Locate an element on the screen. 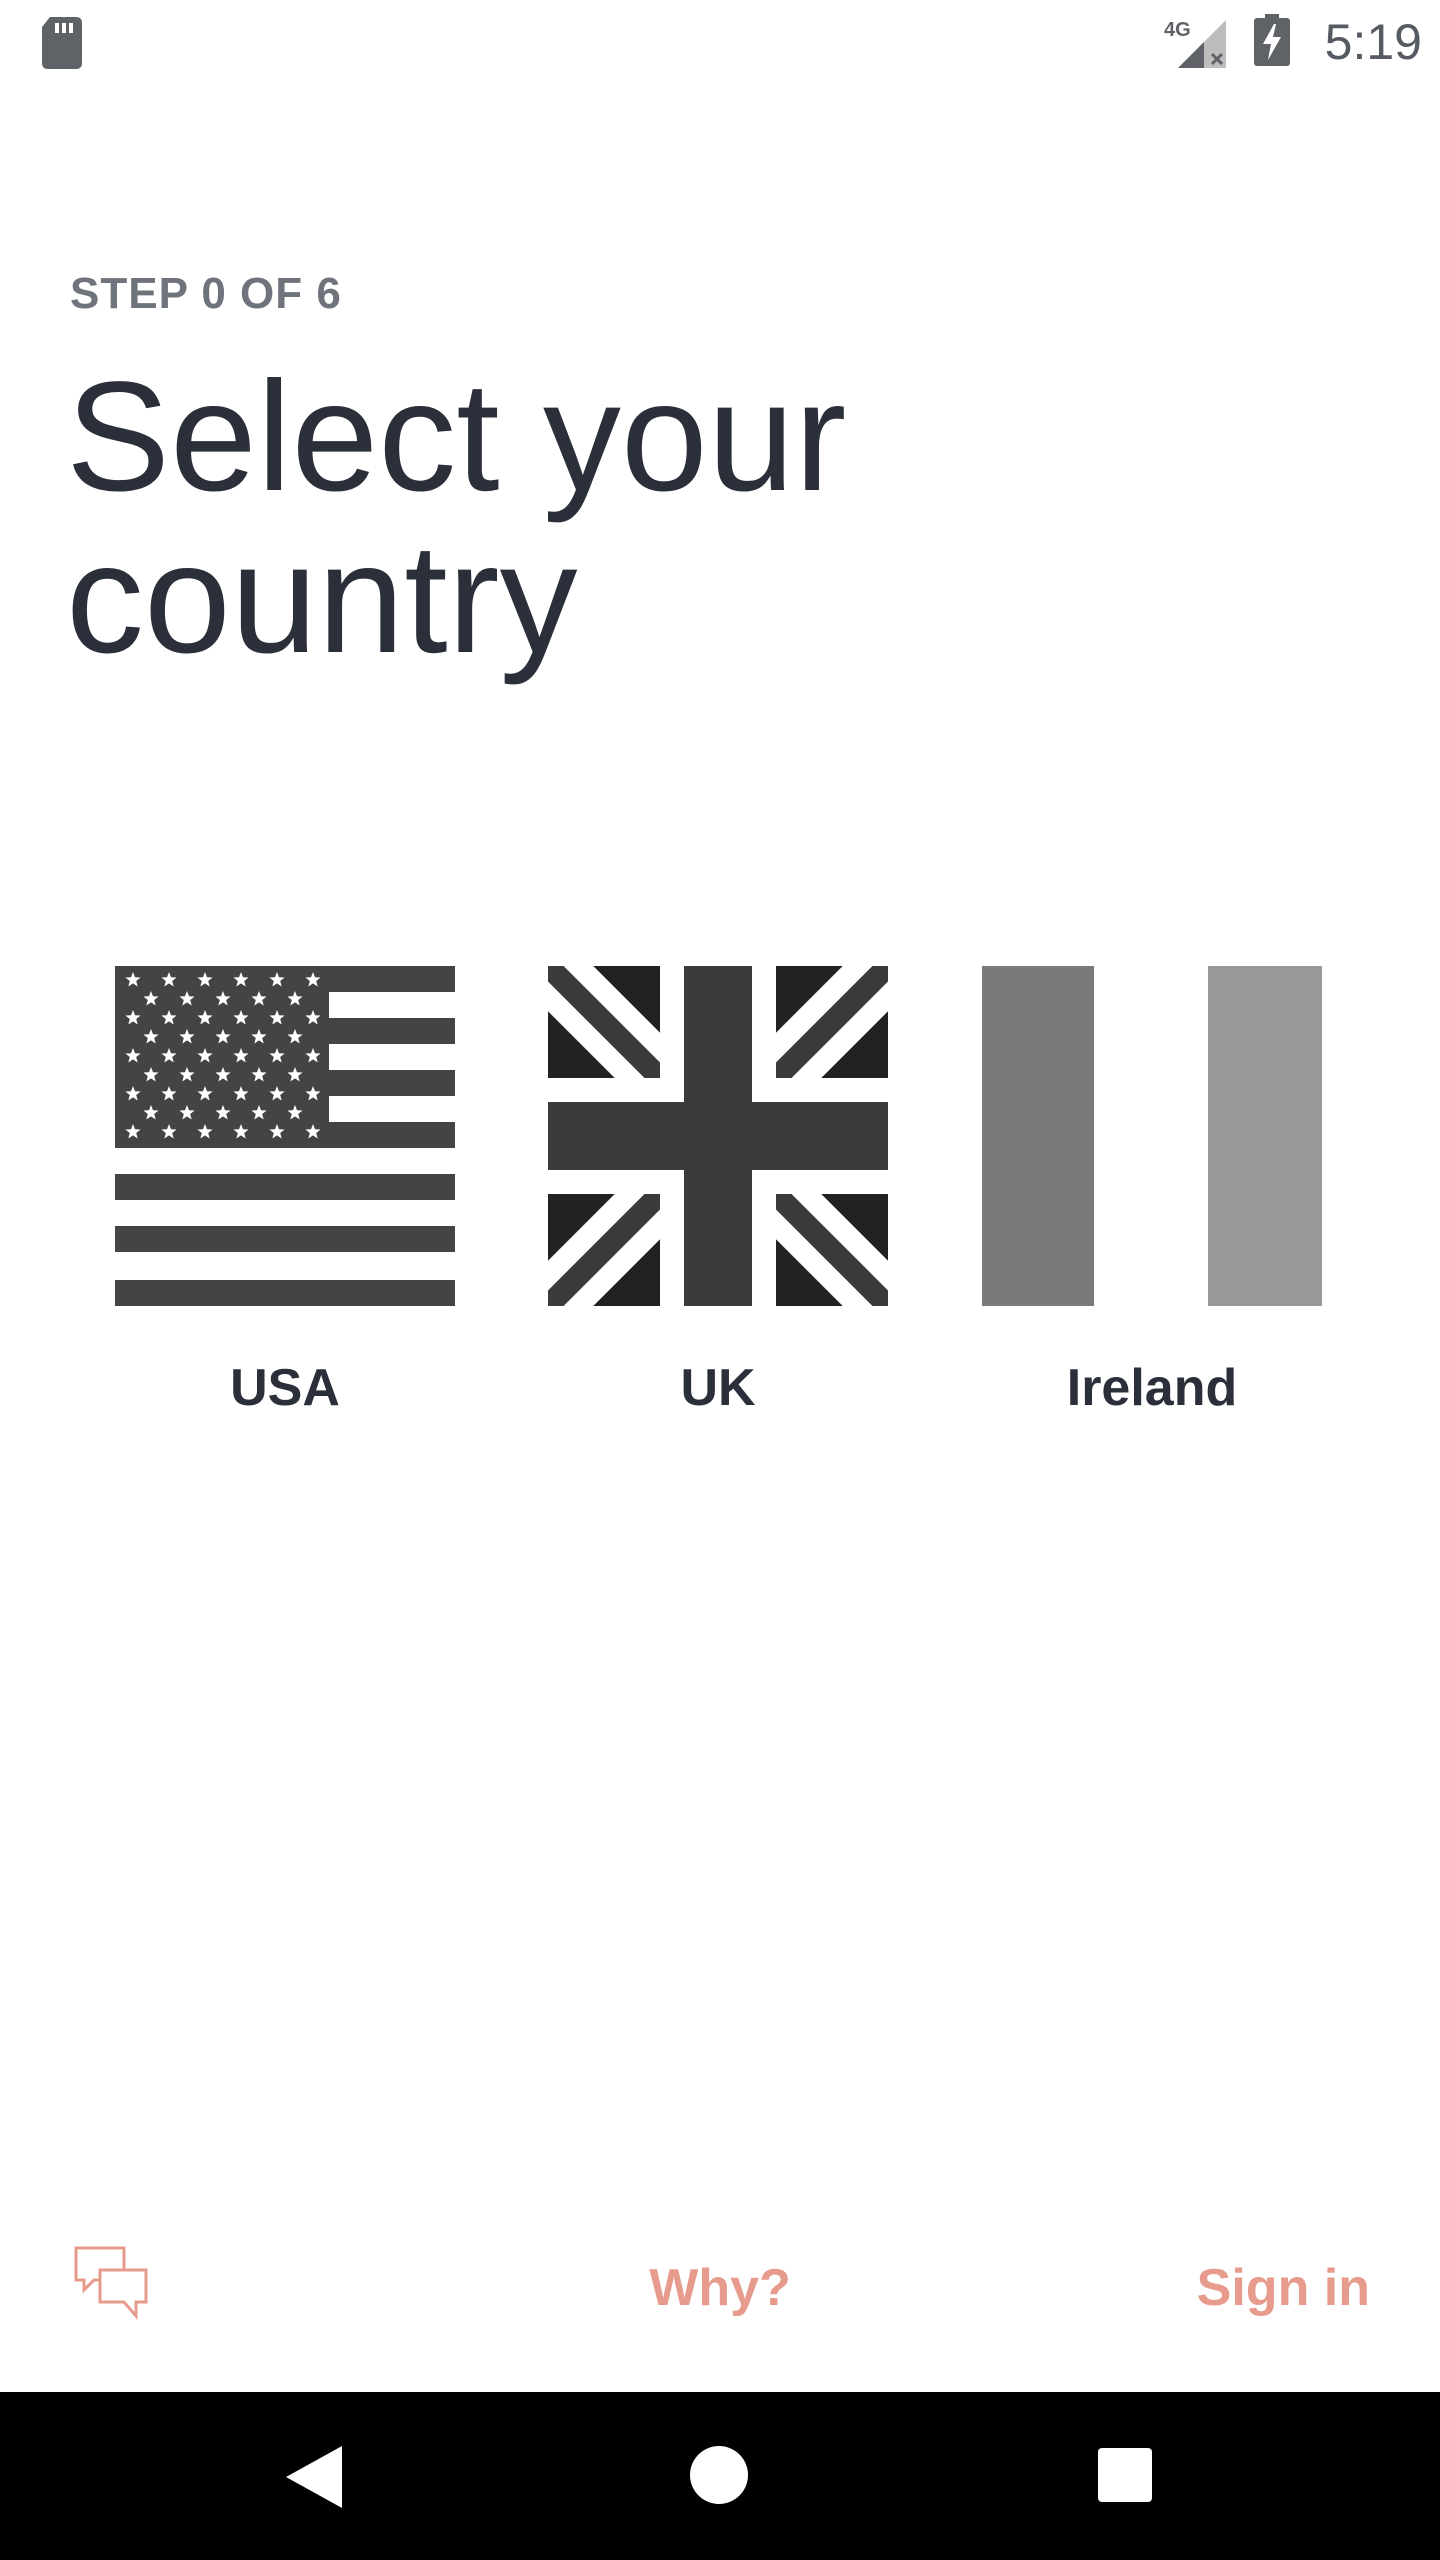  country-label-usa: USA is located at coordinates (285, 1388).